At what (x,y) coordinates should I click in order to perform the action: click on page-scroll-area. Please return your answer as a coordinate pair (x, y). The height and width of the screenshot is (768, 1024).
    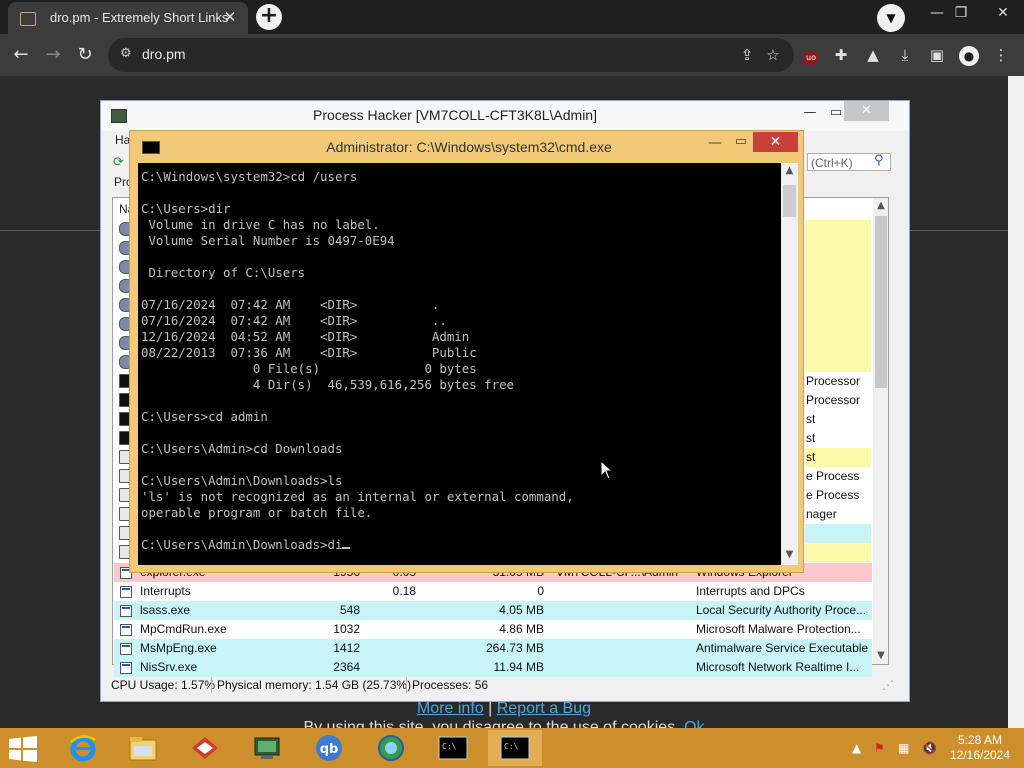
    Looking at the image, I should click on (1016, 402).